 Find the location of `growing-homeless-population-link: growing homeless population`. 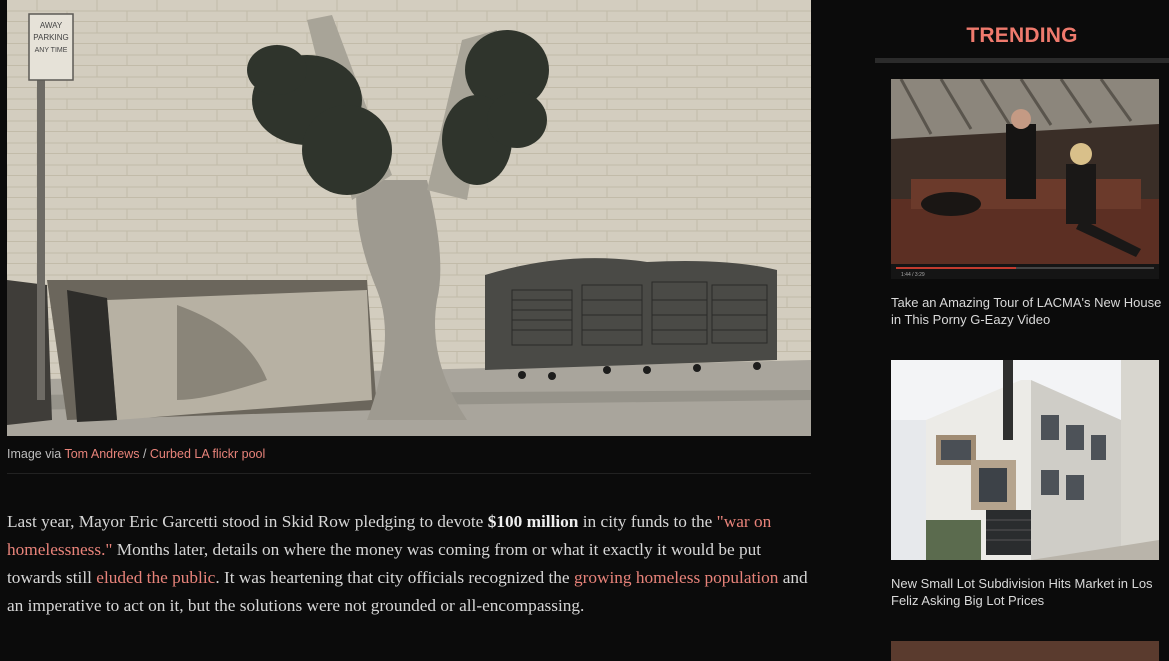

growing-homeless-population-link: growing homeless population is located at coordinates (676, 577).